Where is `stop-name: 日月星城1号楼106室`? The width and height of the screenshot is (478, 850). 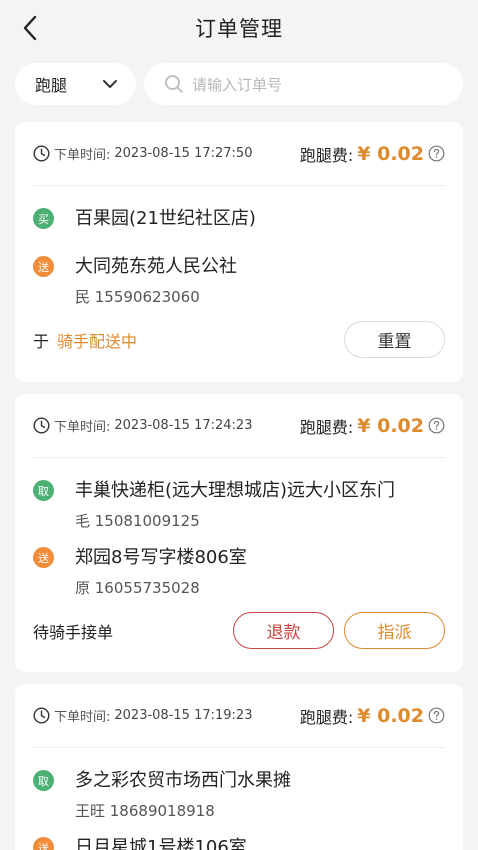
stop-name: 日月星城1号楼106室 is located at coordinates (161, 843).